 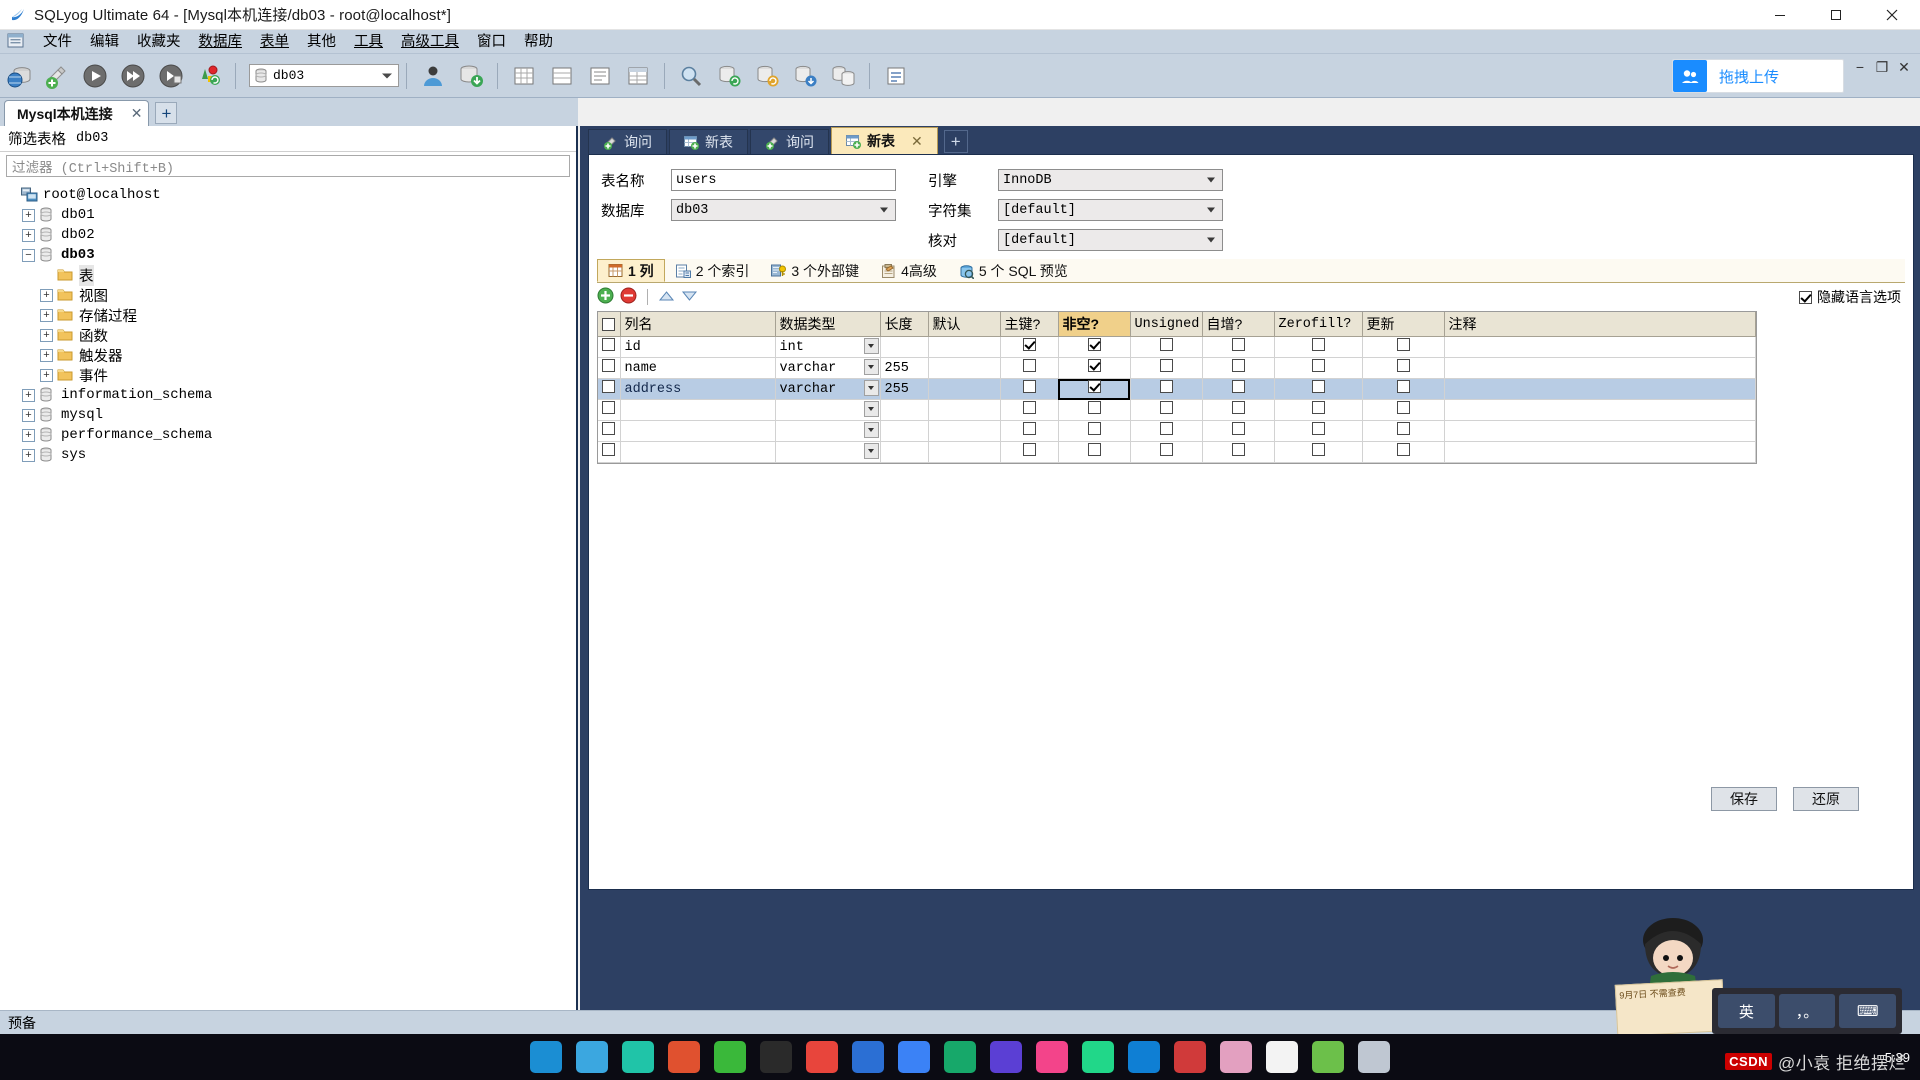 I want to click on ad-banner-overlay: 9月7日 不需查费, so click(x=1670, y=1008).